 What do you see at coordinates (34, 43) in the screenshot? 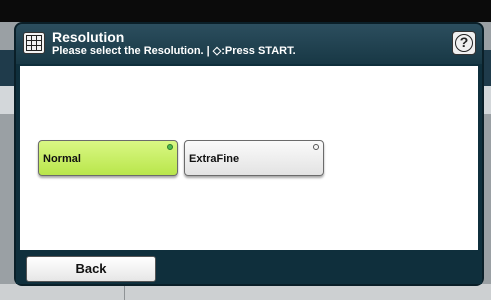
I see `grid-icon` at bounding box center [34, 43].